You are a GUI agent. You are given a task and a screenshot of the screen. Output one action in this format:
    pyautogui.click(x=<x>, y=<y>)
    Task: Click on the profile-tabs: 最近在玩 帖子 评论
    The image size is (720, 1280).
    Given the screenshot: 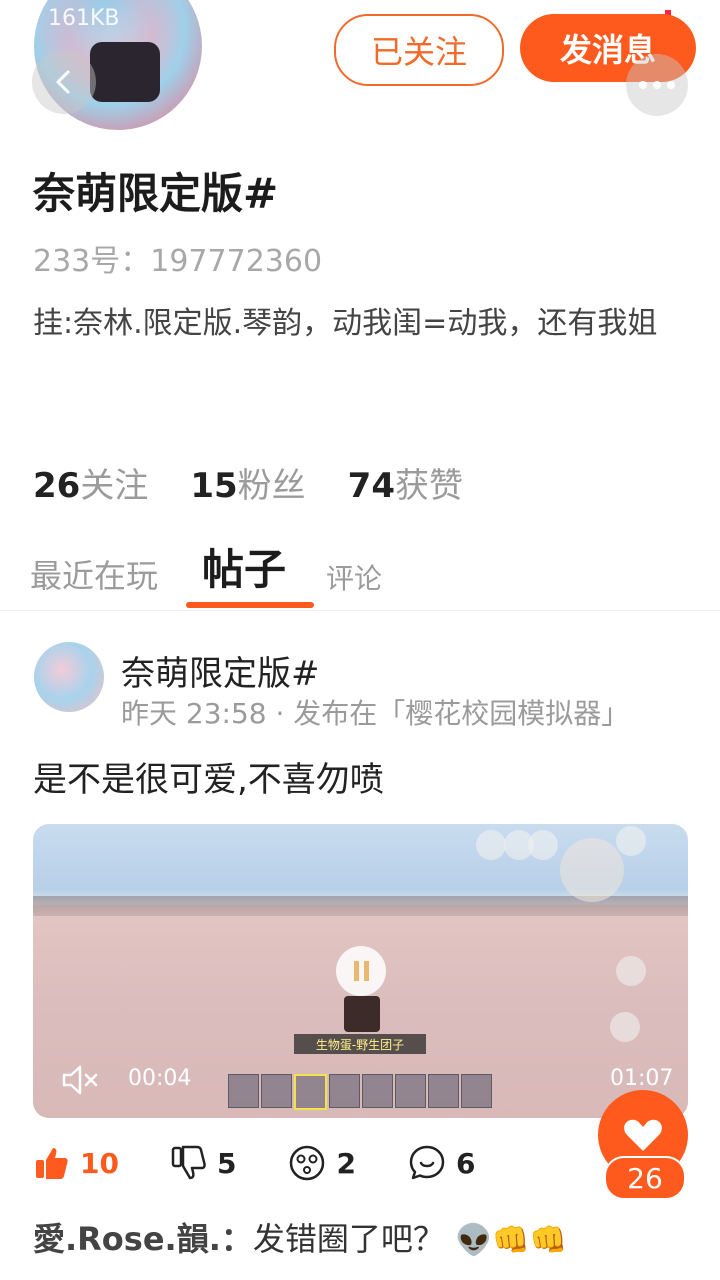 What is the action you would take?
    pyautogui.click(x=206, y=566)
    